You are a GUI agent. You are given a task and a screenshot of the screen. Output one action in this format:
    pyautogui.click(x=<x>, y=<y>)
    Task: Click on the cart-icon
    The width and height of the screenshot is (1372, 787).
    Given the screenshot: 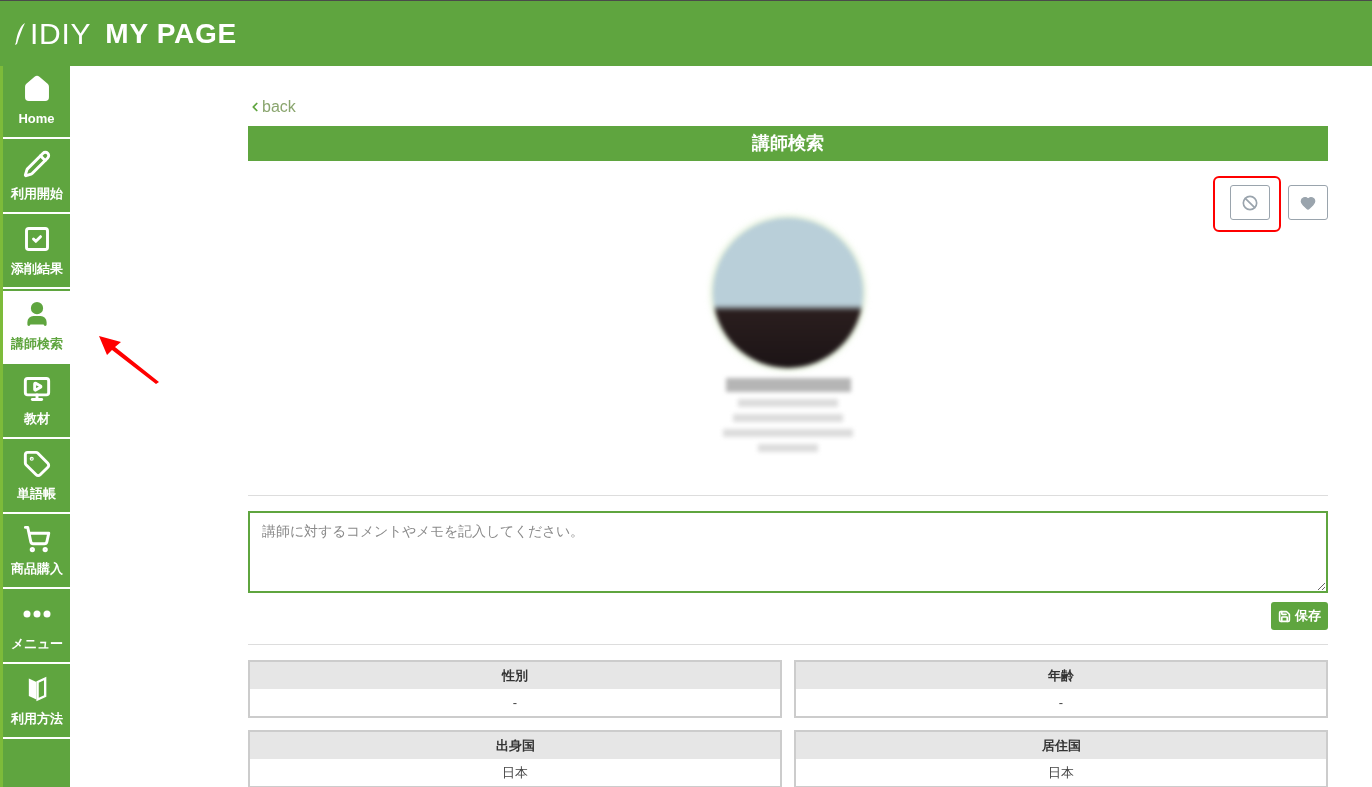 What is the action you would take?
    pyautogui.click(x=36, y=538)
    